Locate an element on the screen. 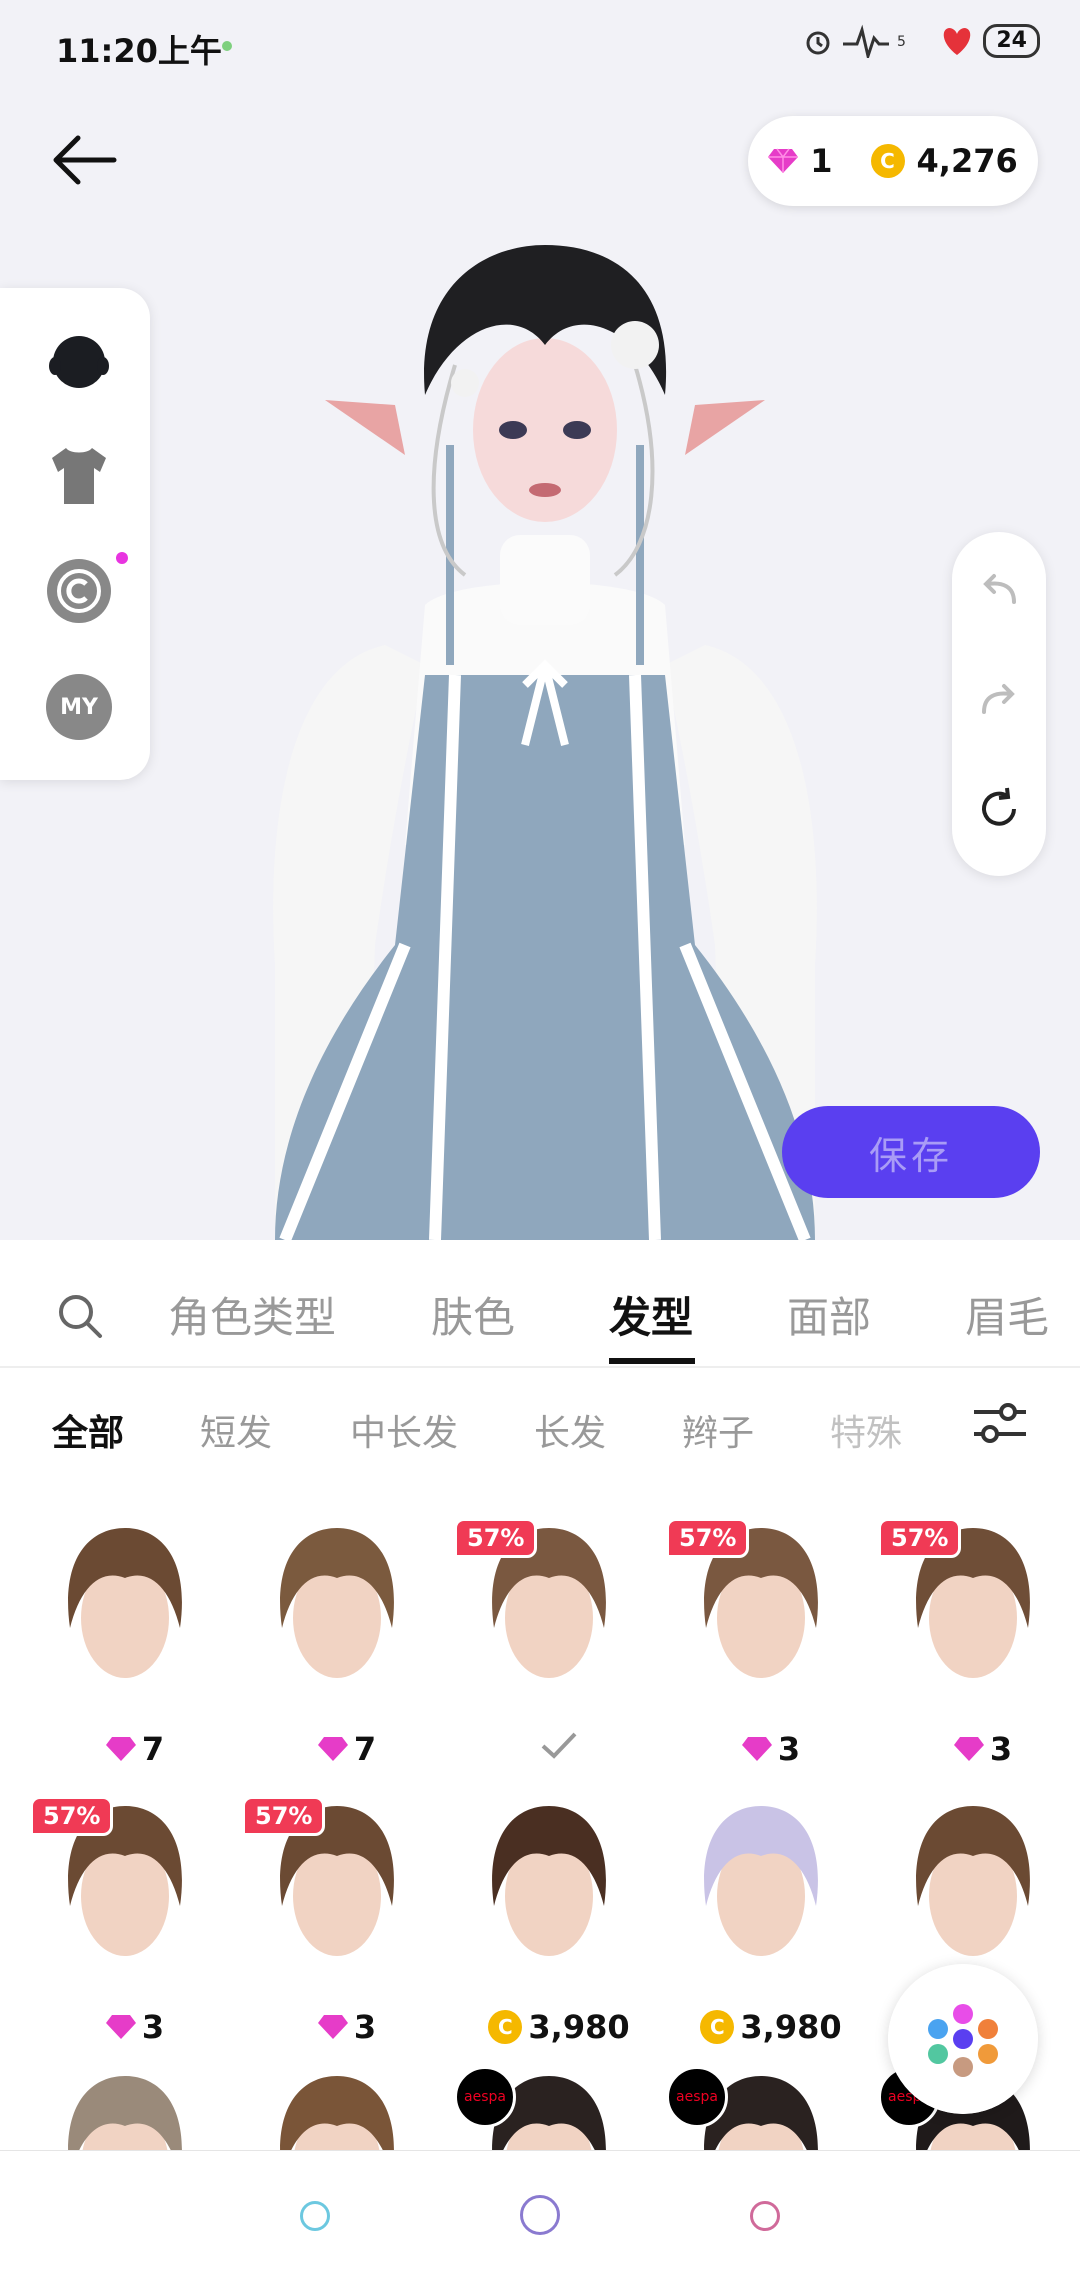 The width and height of the screenshot is (1080, 2281). side-item-head is located at coordinates (79, 363).